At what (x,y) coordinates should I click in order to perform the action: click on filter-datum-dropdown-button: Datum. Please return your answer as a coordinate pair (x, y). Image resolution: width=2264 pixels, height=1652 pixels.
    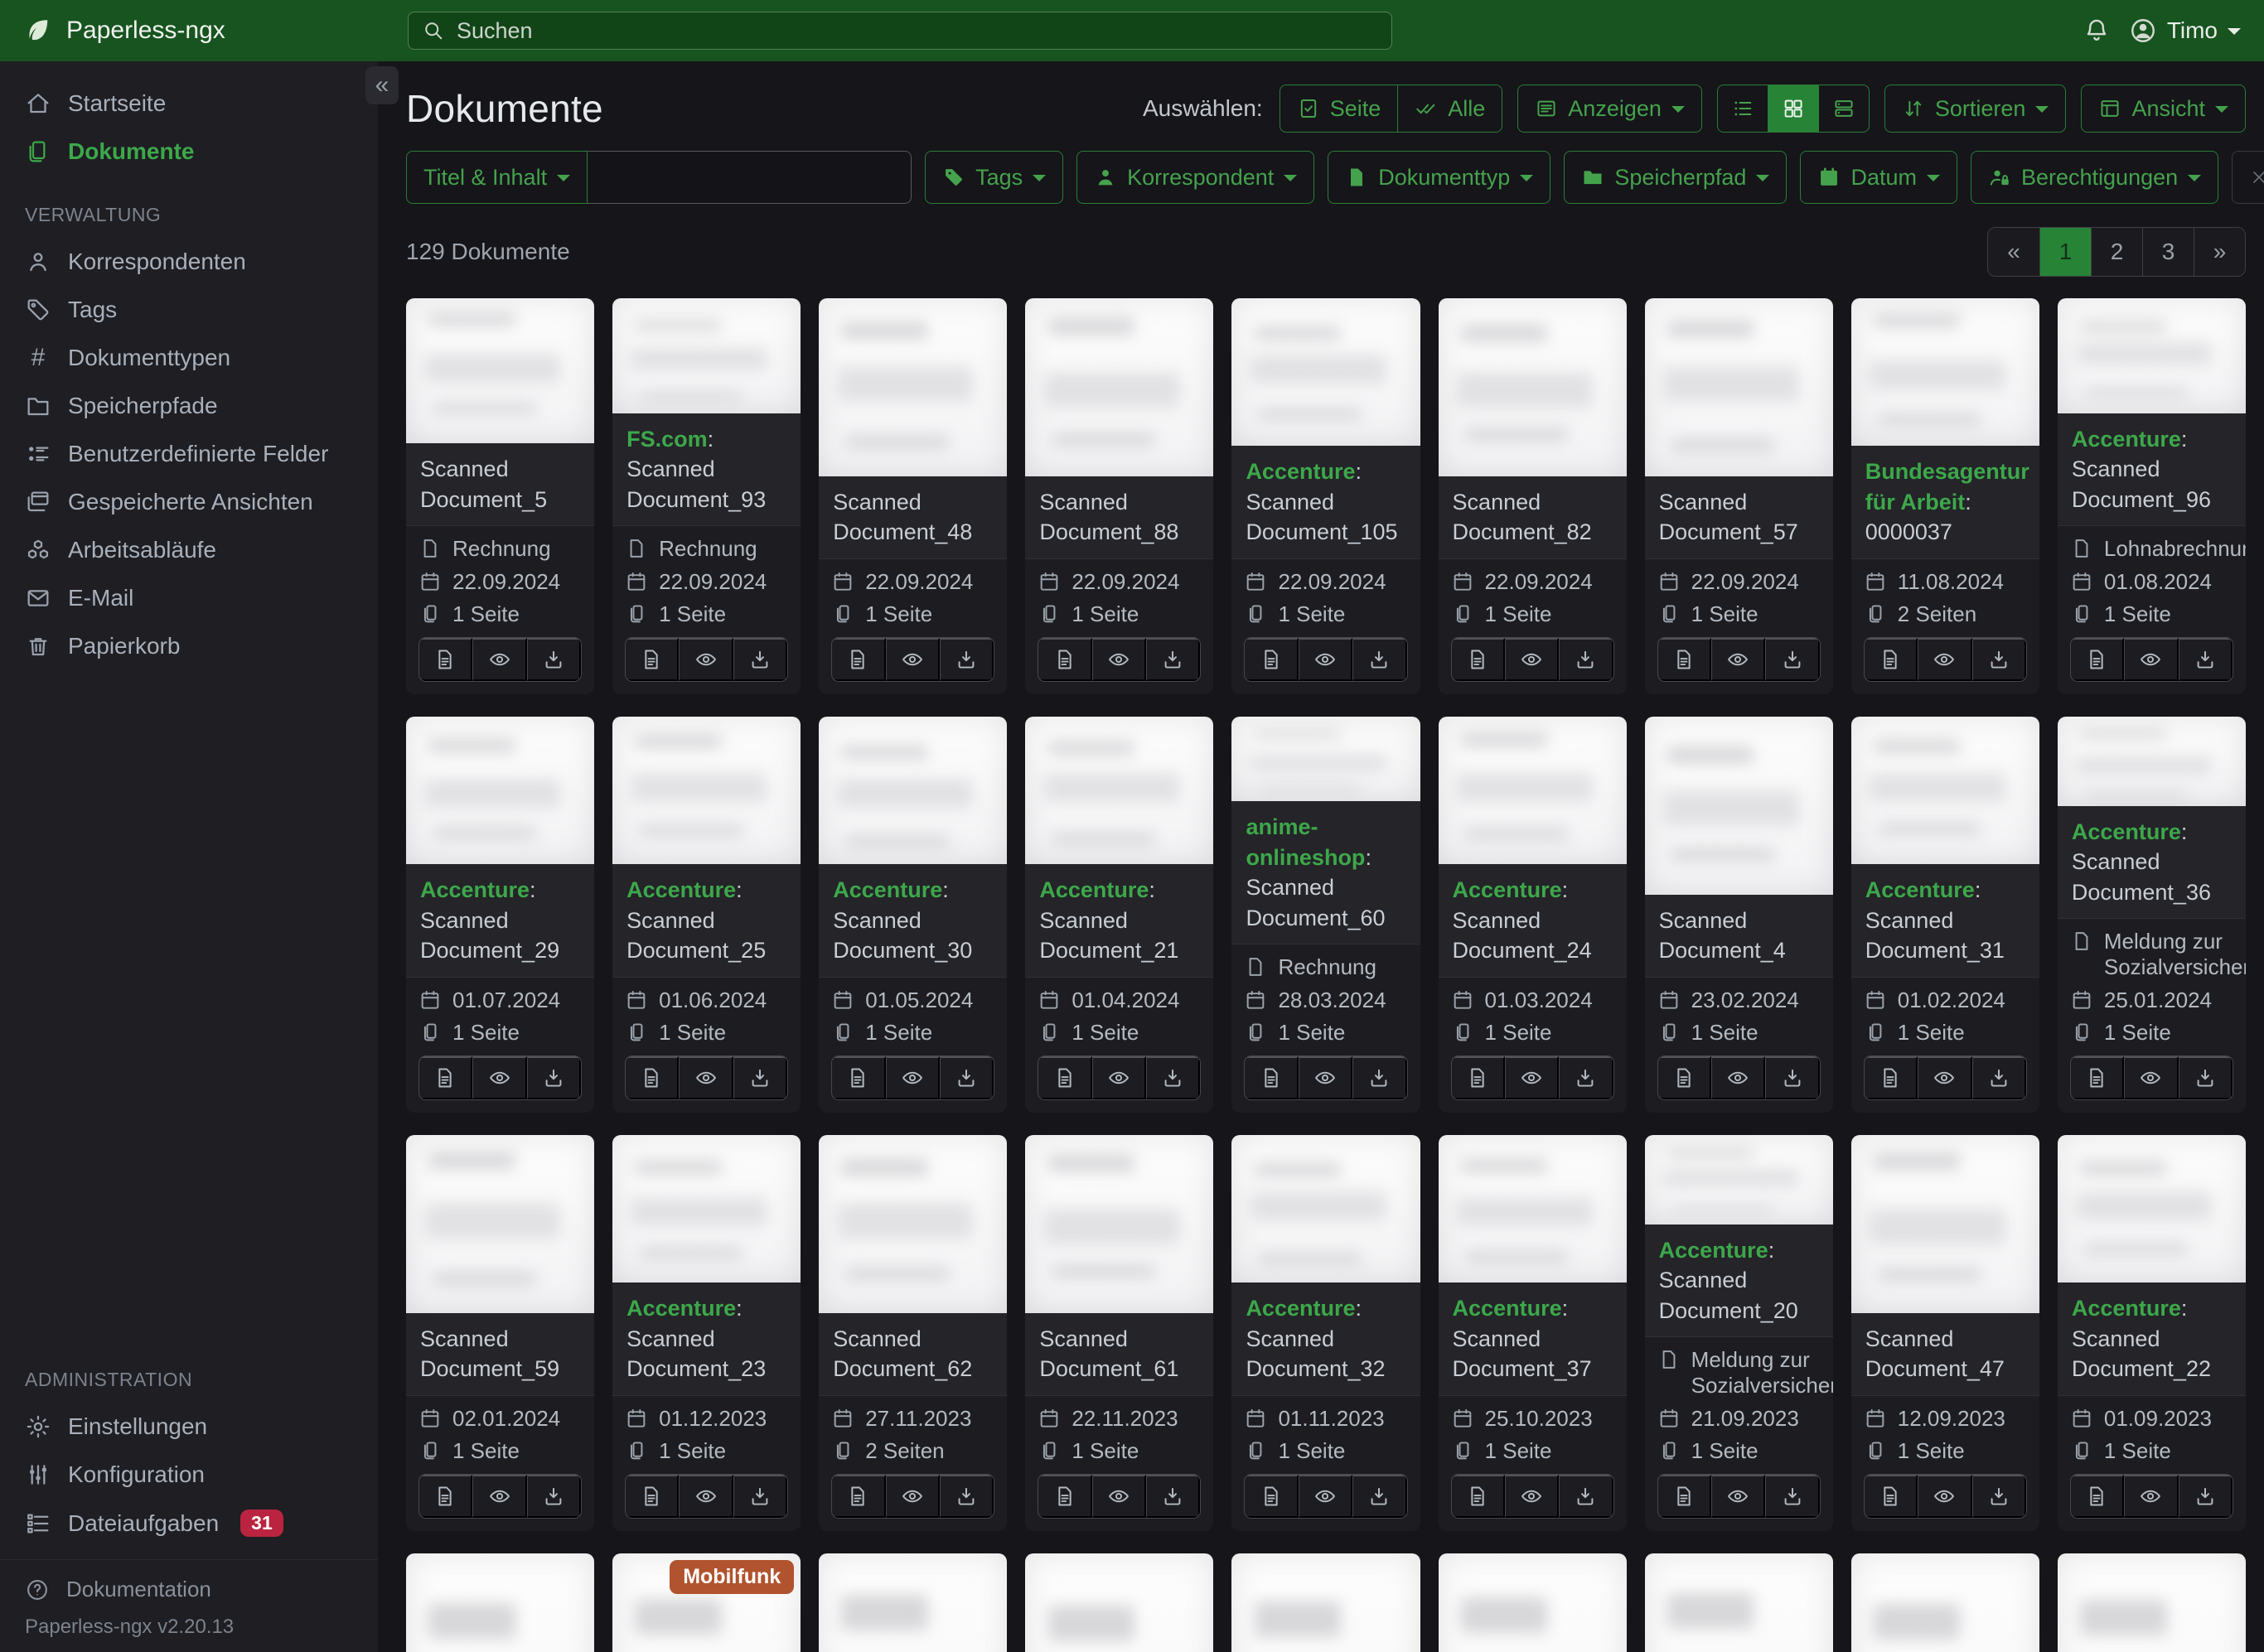
    Looking at the image, I should click on (1878, 177).